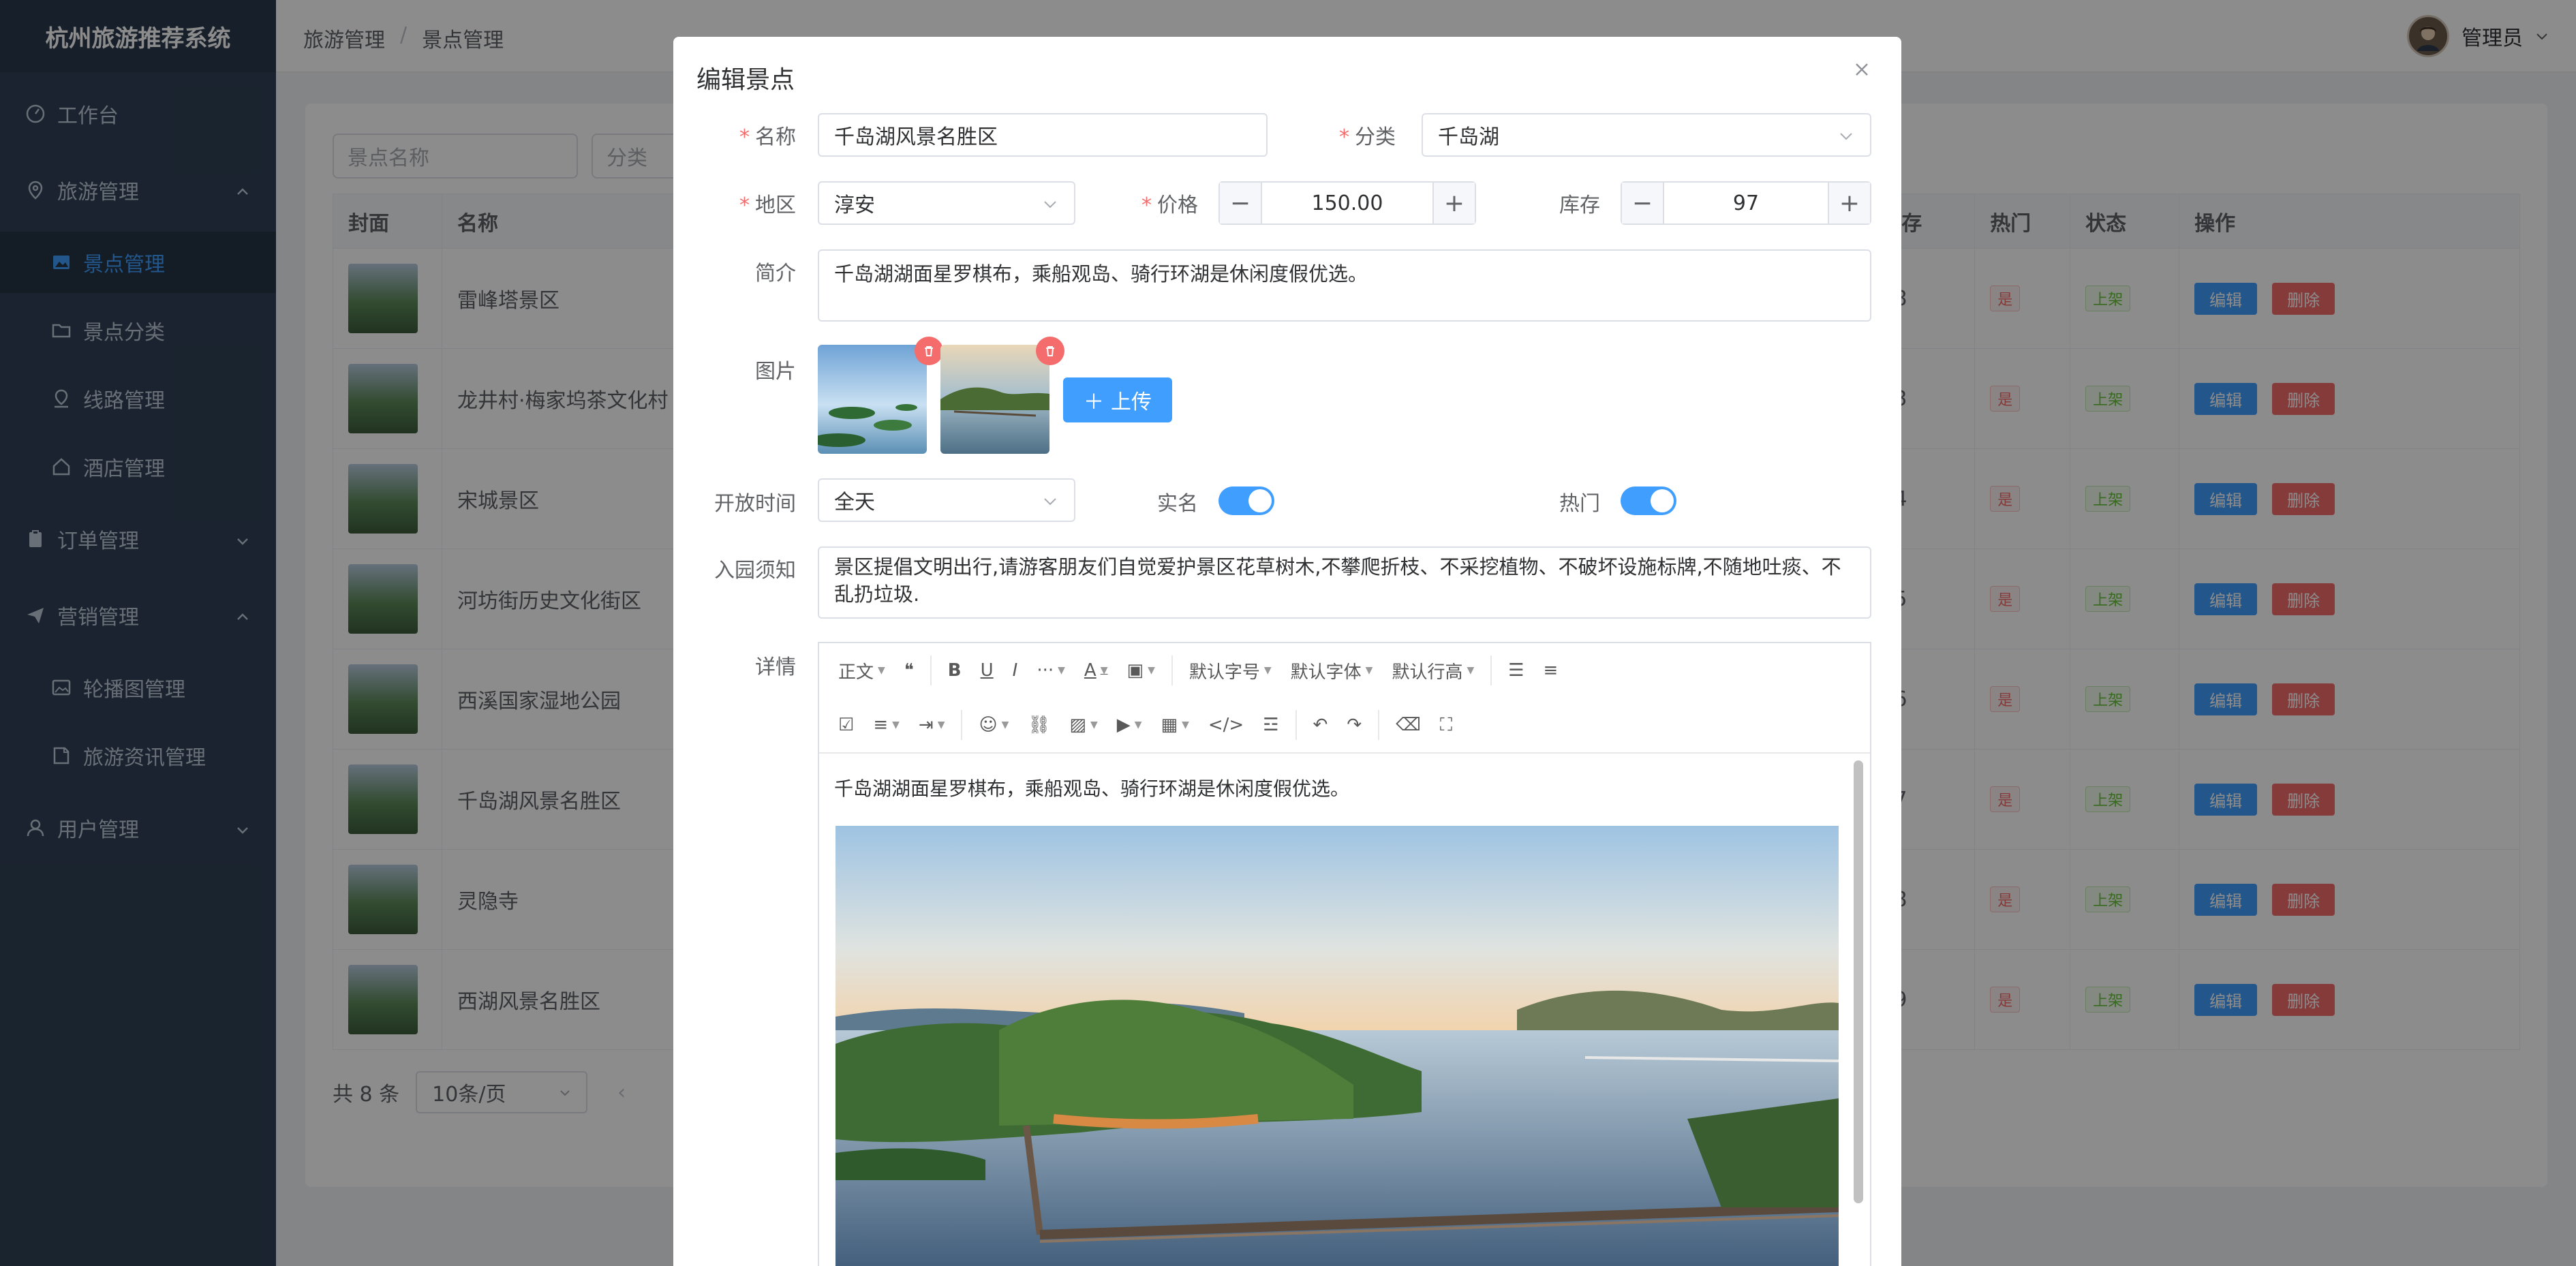 The height and width of the screenshot is (1266, 2576). What do you see at coordinates (1551, 670) in the screenshot?
I see `numbered-list-icon: ≡` at bounding box center [1551, 670].